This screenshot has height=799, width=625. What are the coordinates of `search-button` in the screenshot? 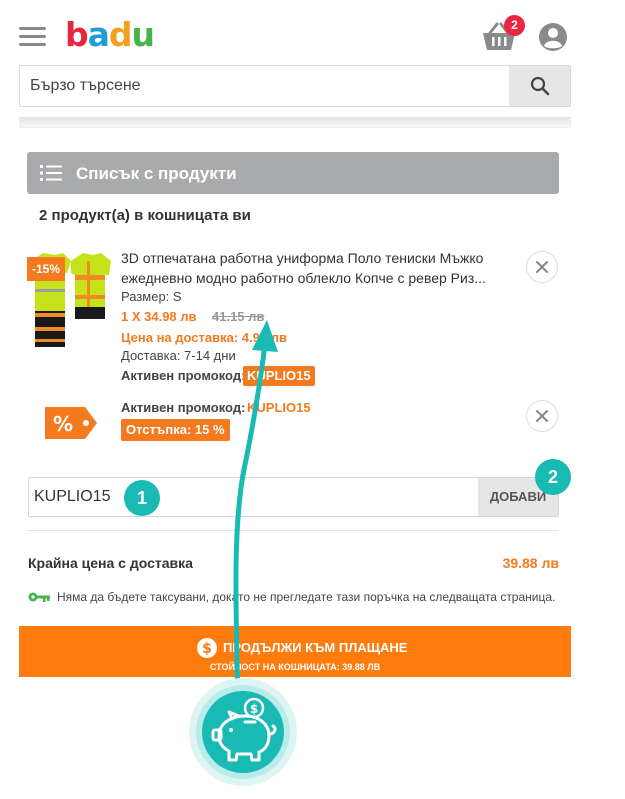 It's located at (539, 86).